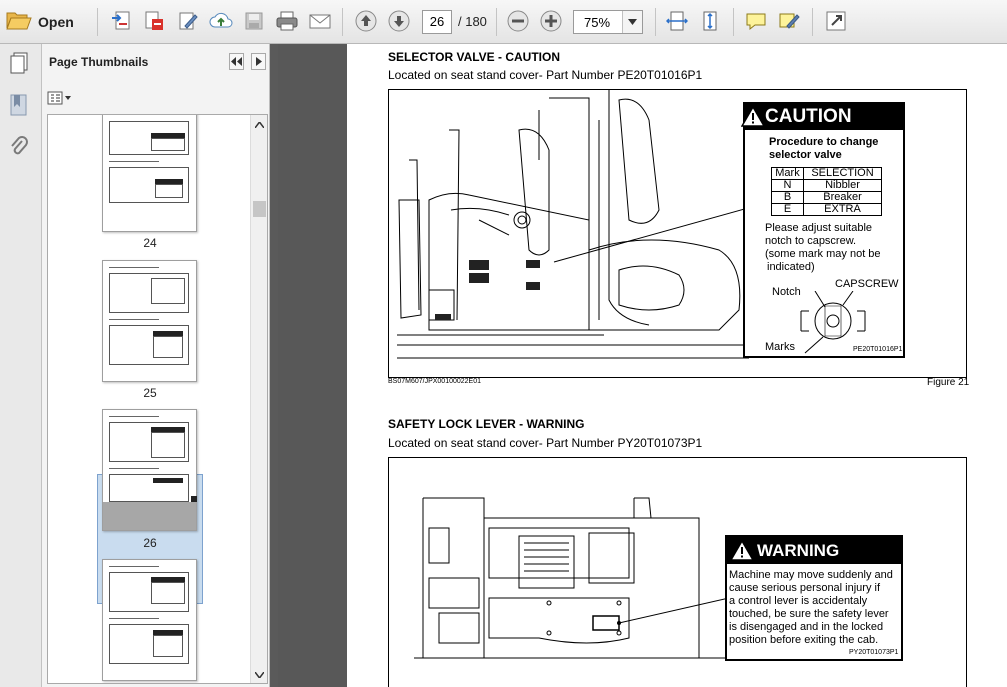 This screenshot has height=687, width=1007. I want to click on fit-page-icon, so click(710, 21).